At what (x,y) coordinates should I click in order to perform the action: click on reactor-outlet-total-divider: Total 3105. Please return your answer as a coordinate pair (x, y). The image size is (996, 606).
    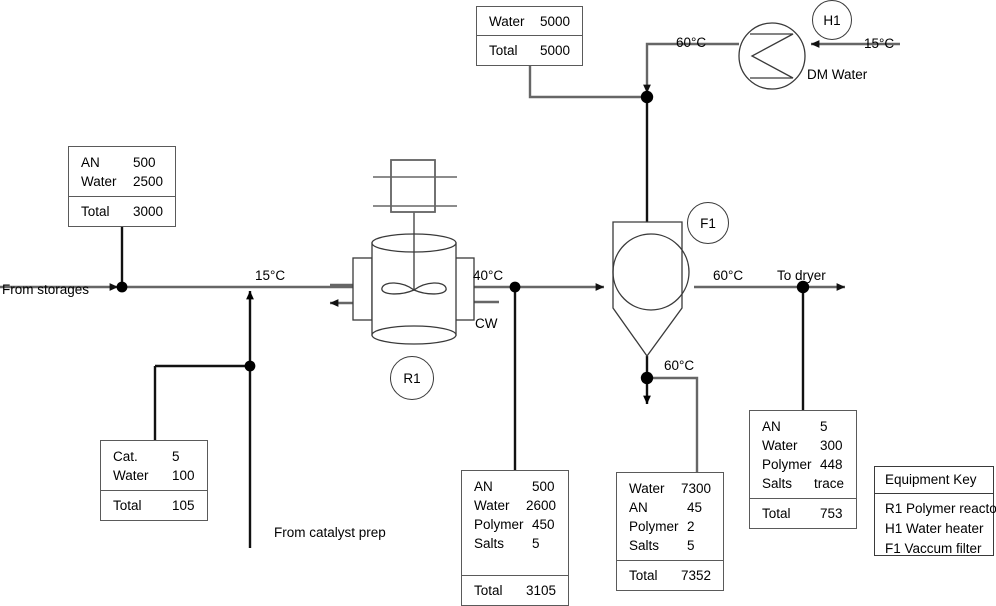
    Looking at the image, I should click on (515, 590).